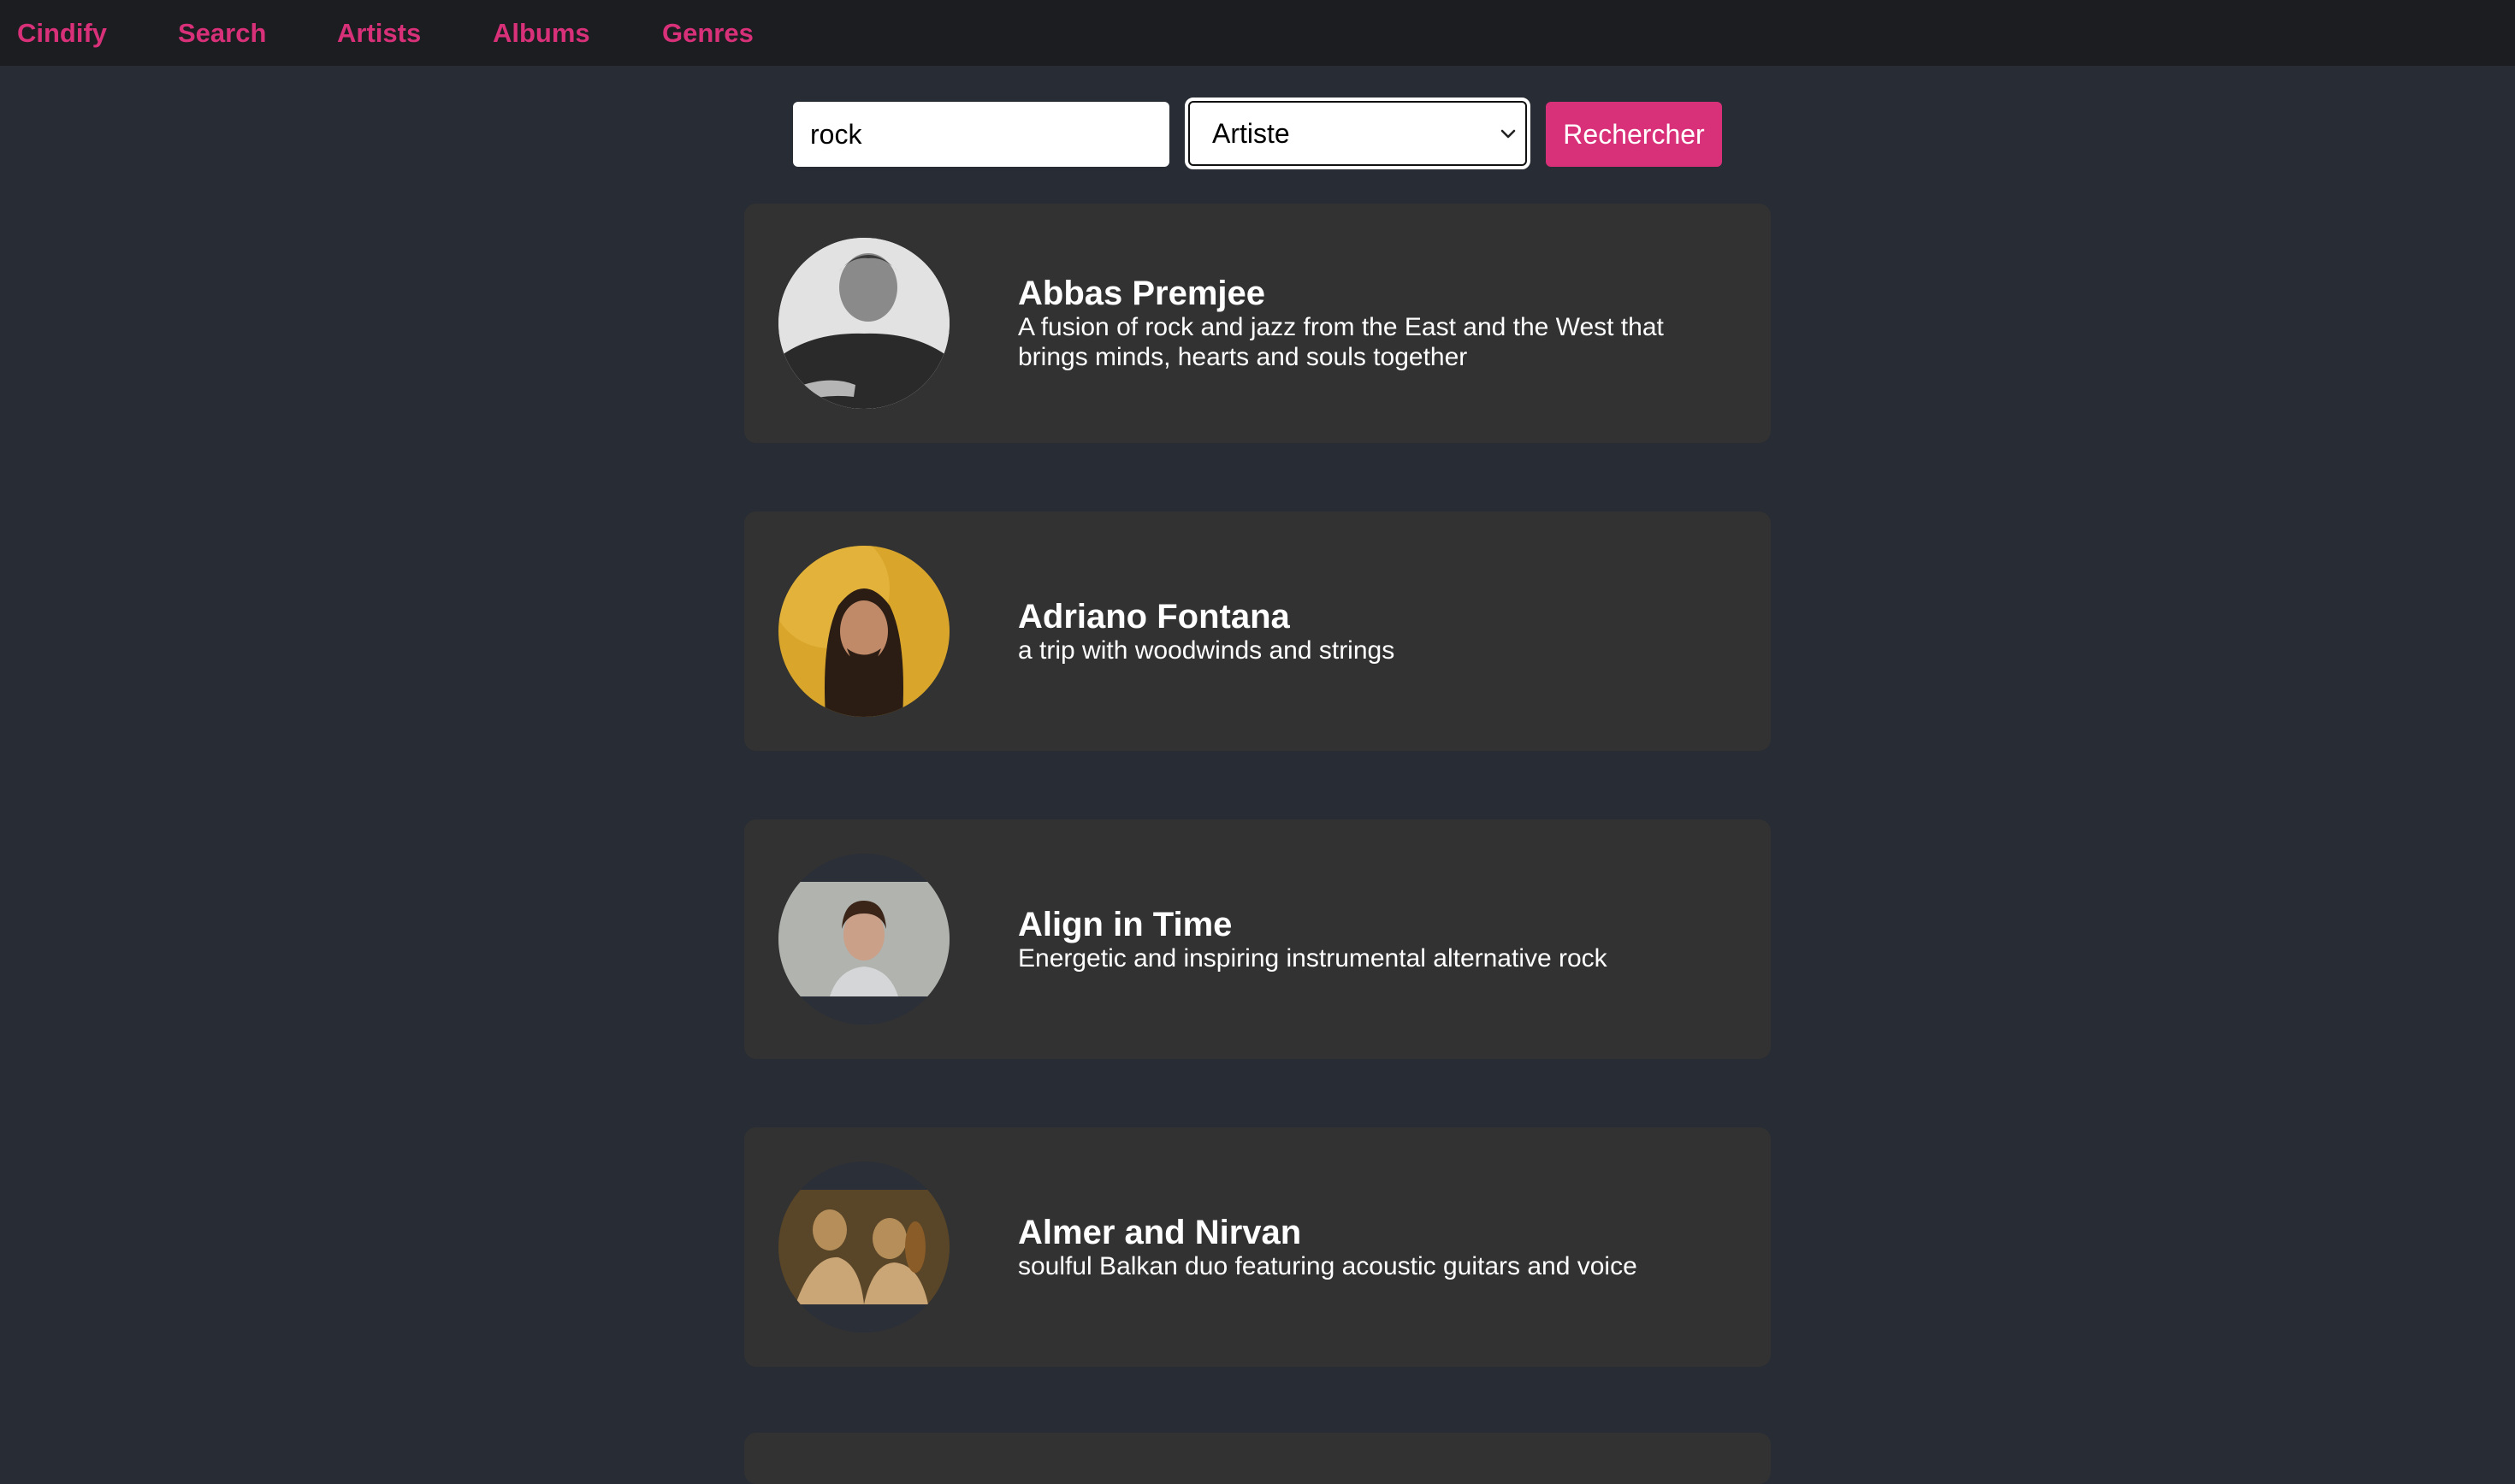 The height and width of the screenshot is (1484, 2515). What do you see at coordinates (62, 33) in the screenshot?
I see `nav-brand-cindify: Cindify` at bounding box center [62, 33].